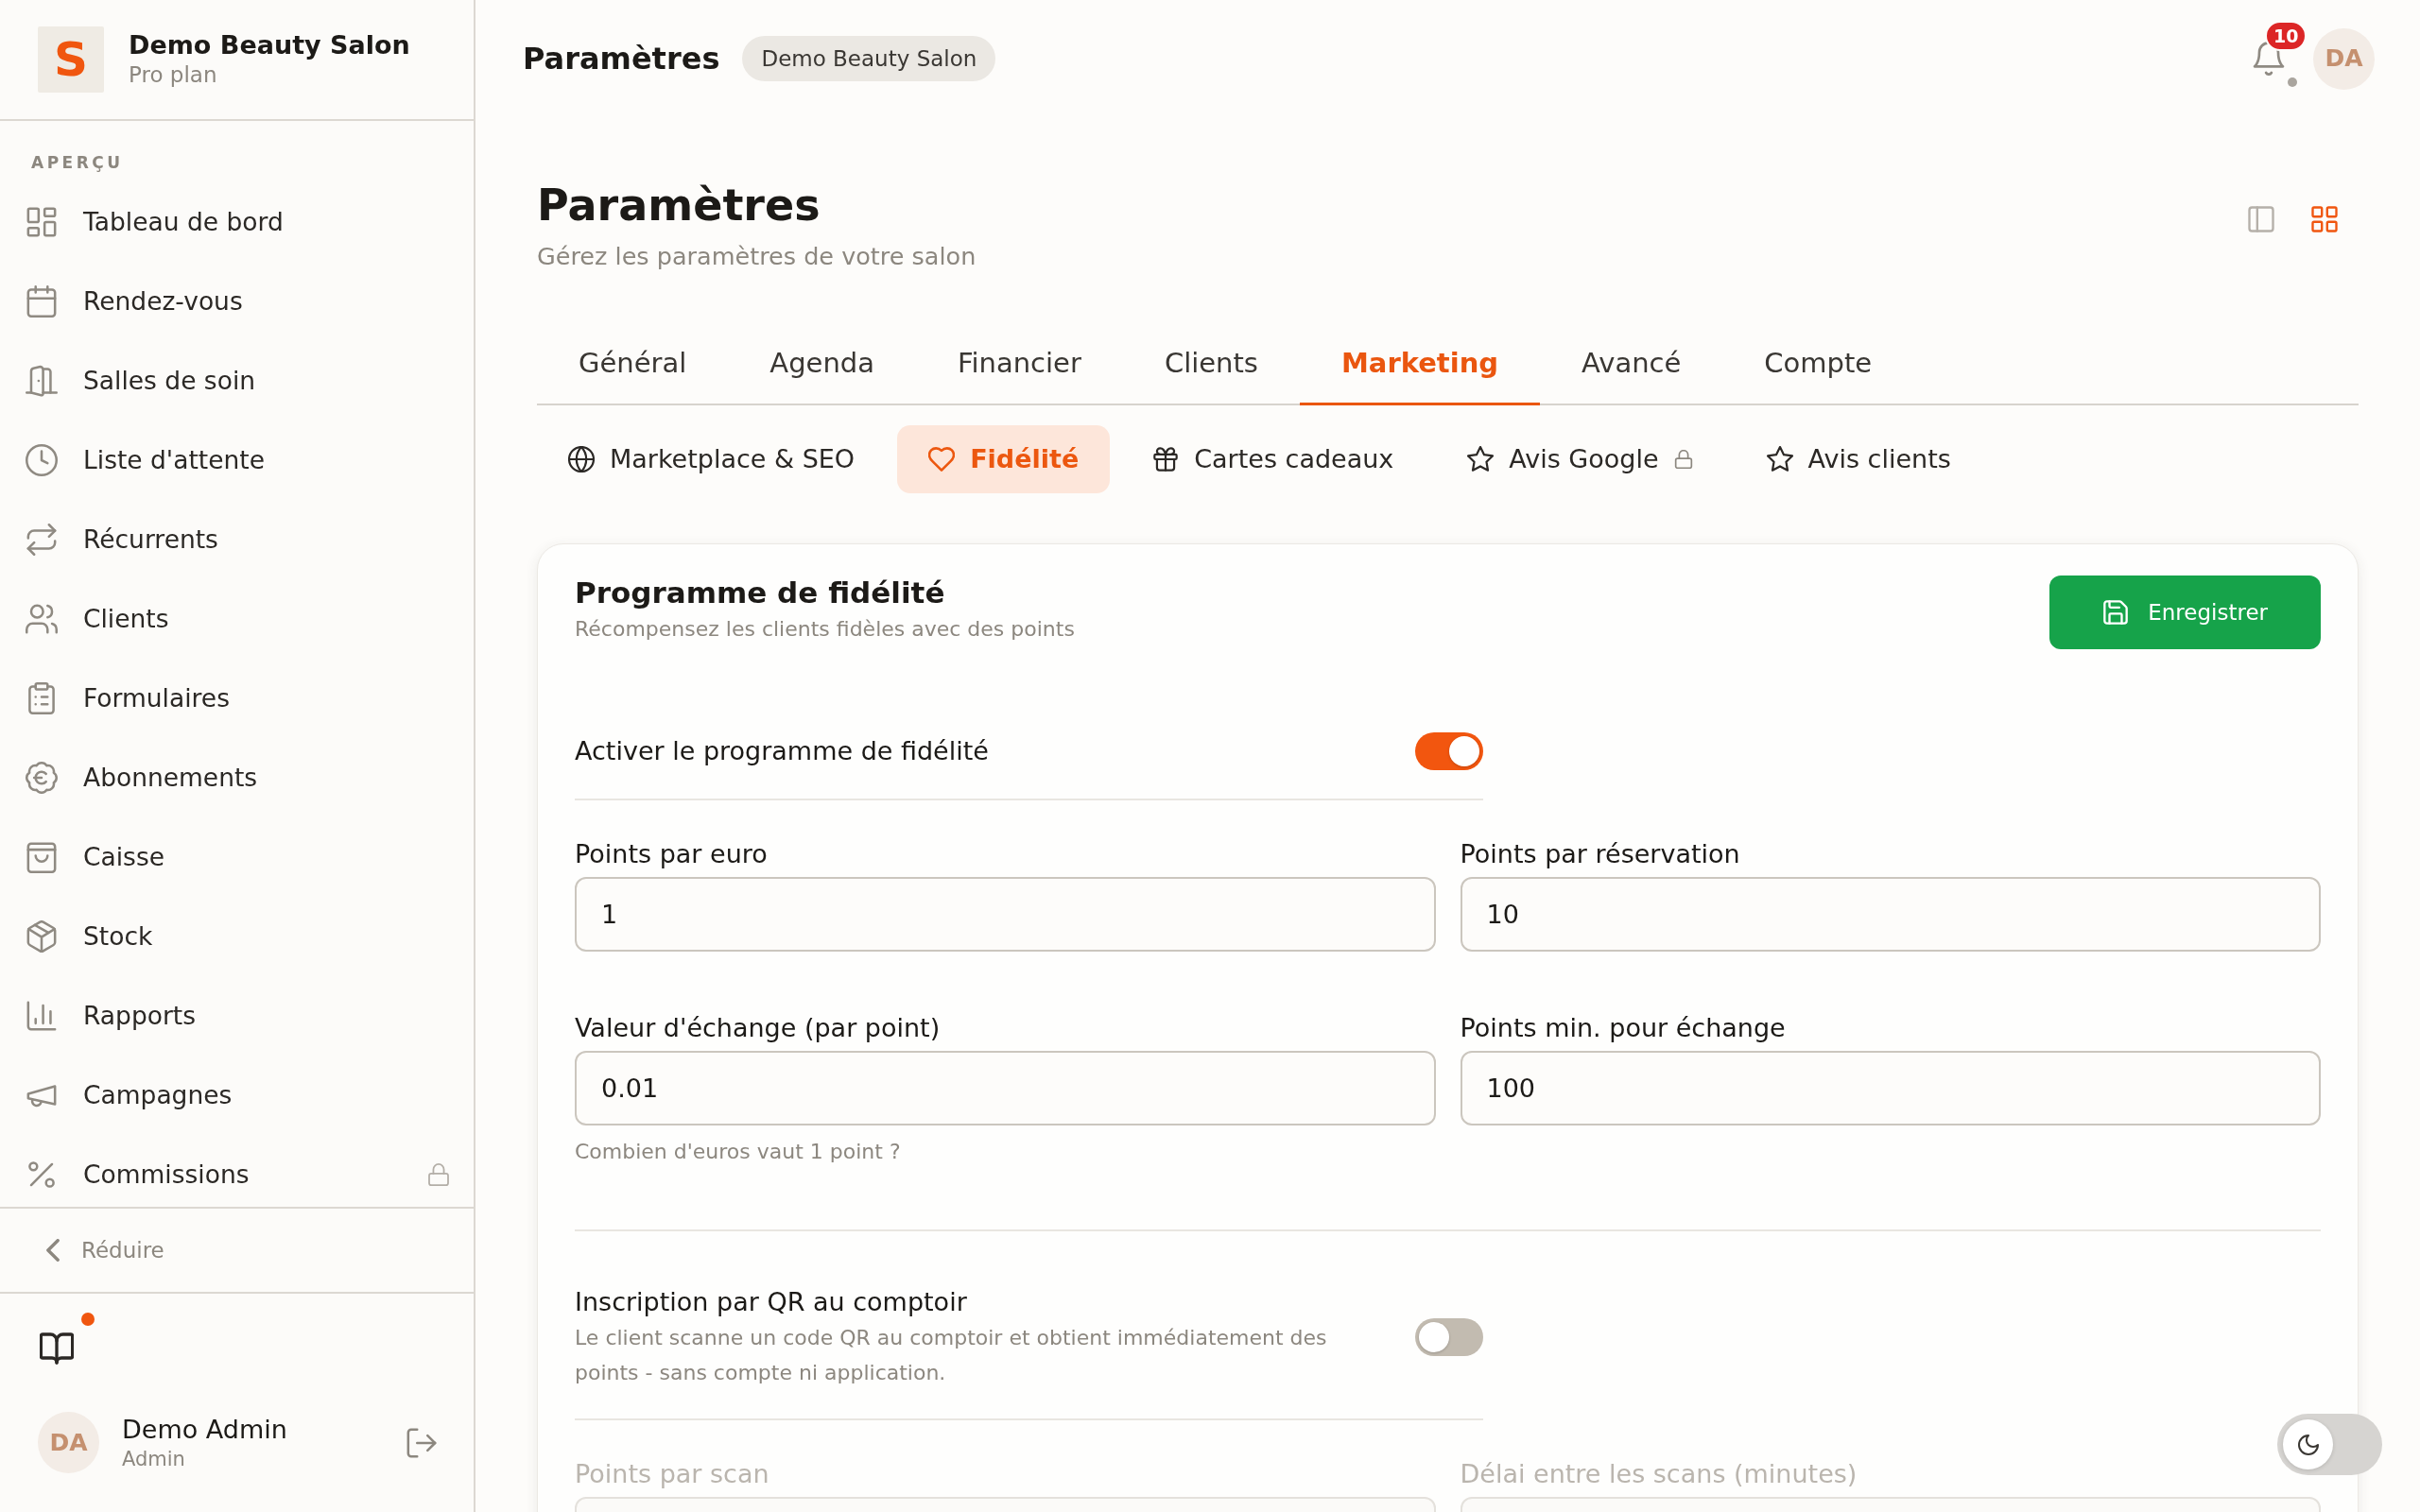 This screenshot has width=2420, height=1512. Describe the element at coordinates (2116, 612) in the screenshot. I see `save-icon` at that location.